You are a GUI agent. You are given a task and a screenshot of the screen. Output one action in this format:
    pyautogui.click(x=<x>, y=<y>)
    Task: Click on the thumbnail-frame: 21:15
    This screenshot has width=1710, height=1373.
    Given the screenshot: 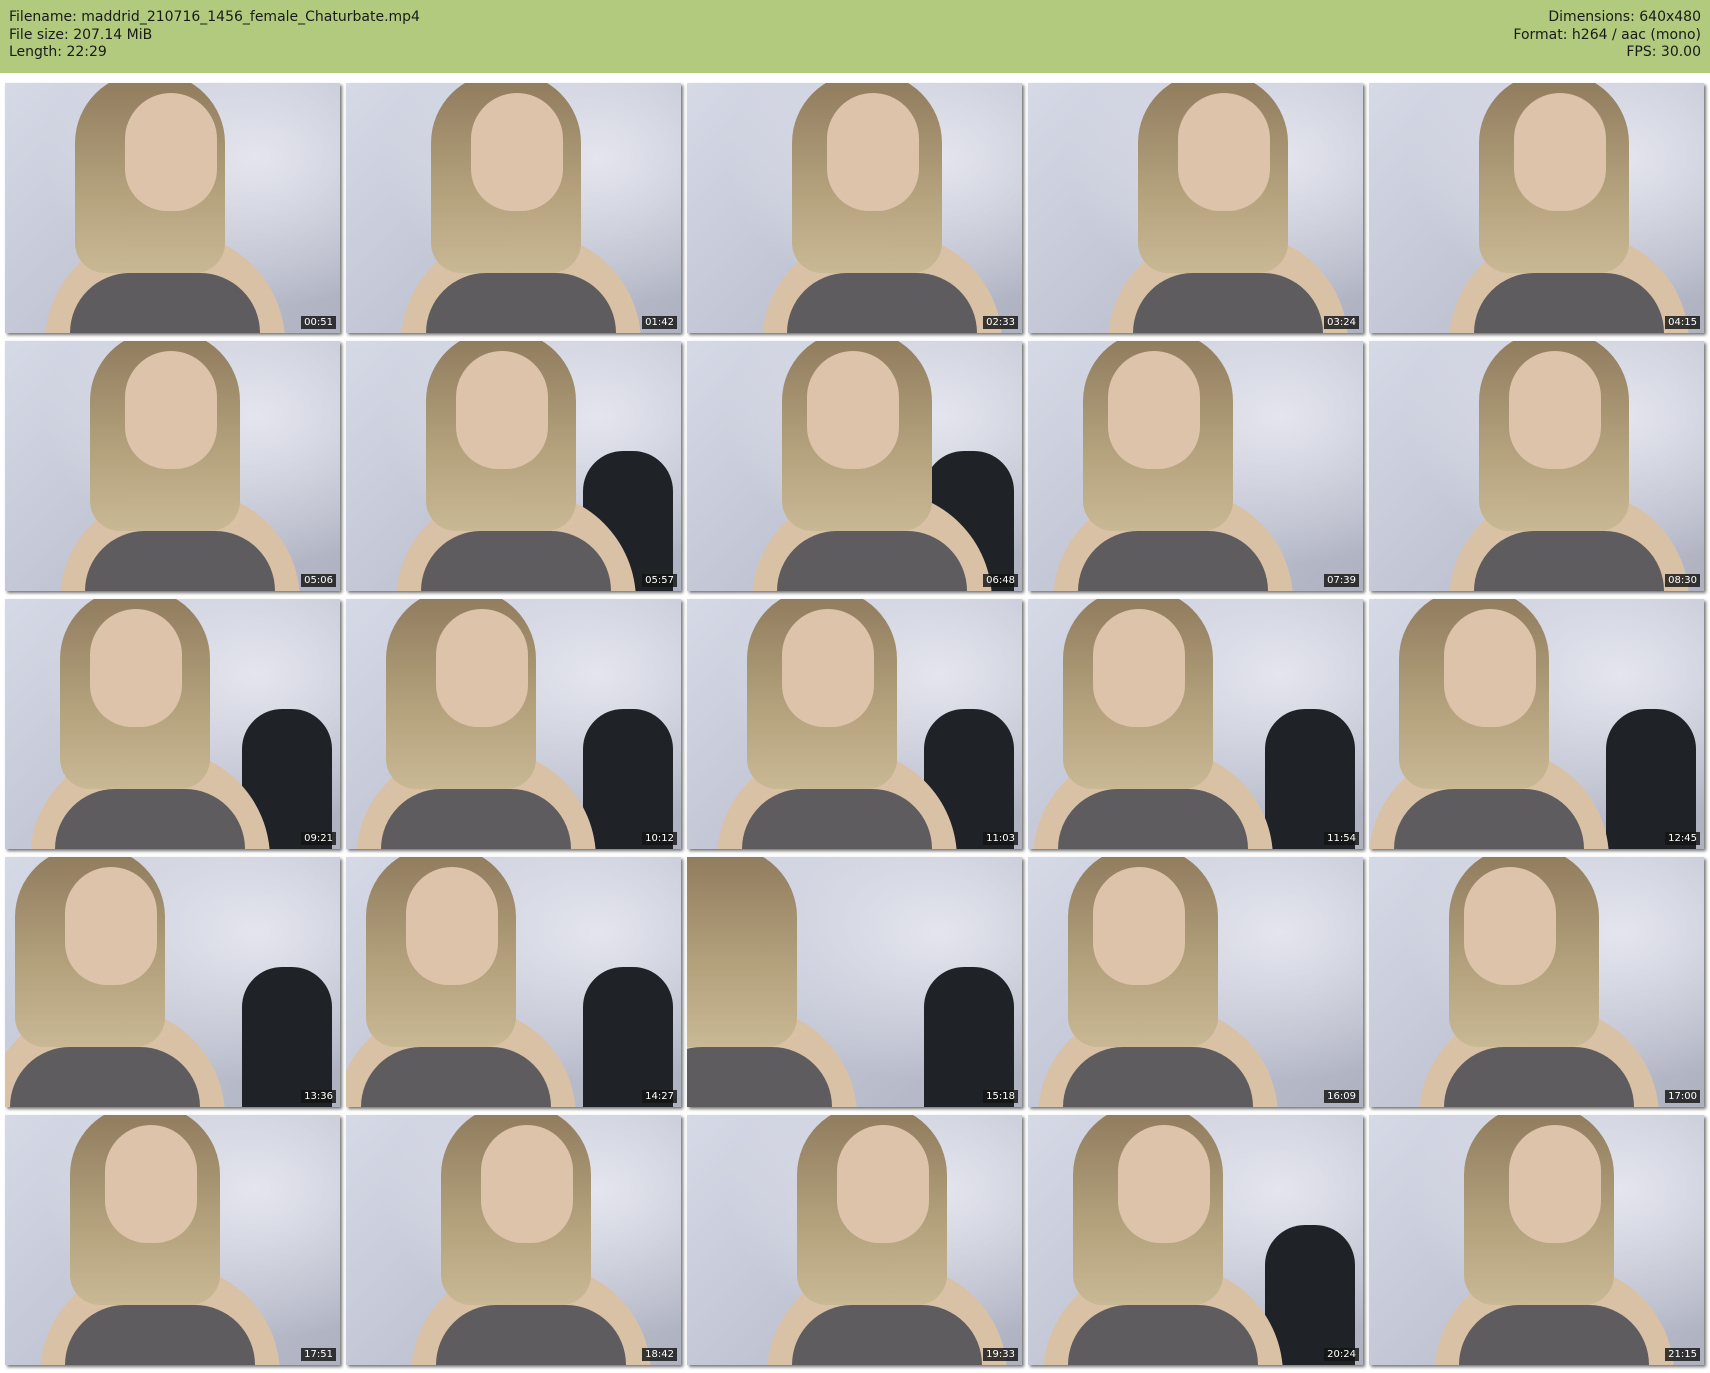 What is the action you would take?
    pyautogui.click(x=1536, y=1240)
    